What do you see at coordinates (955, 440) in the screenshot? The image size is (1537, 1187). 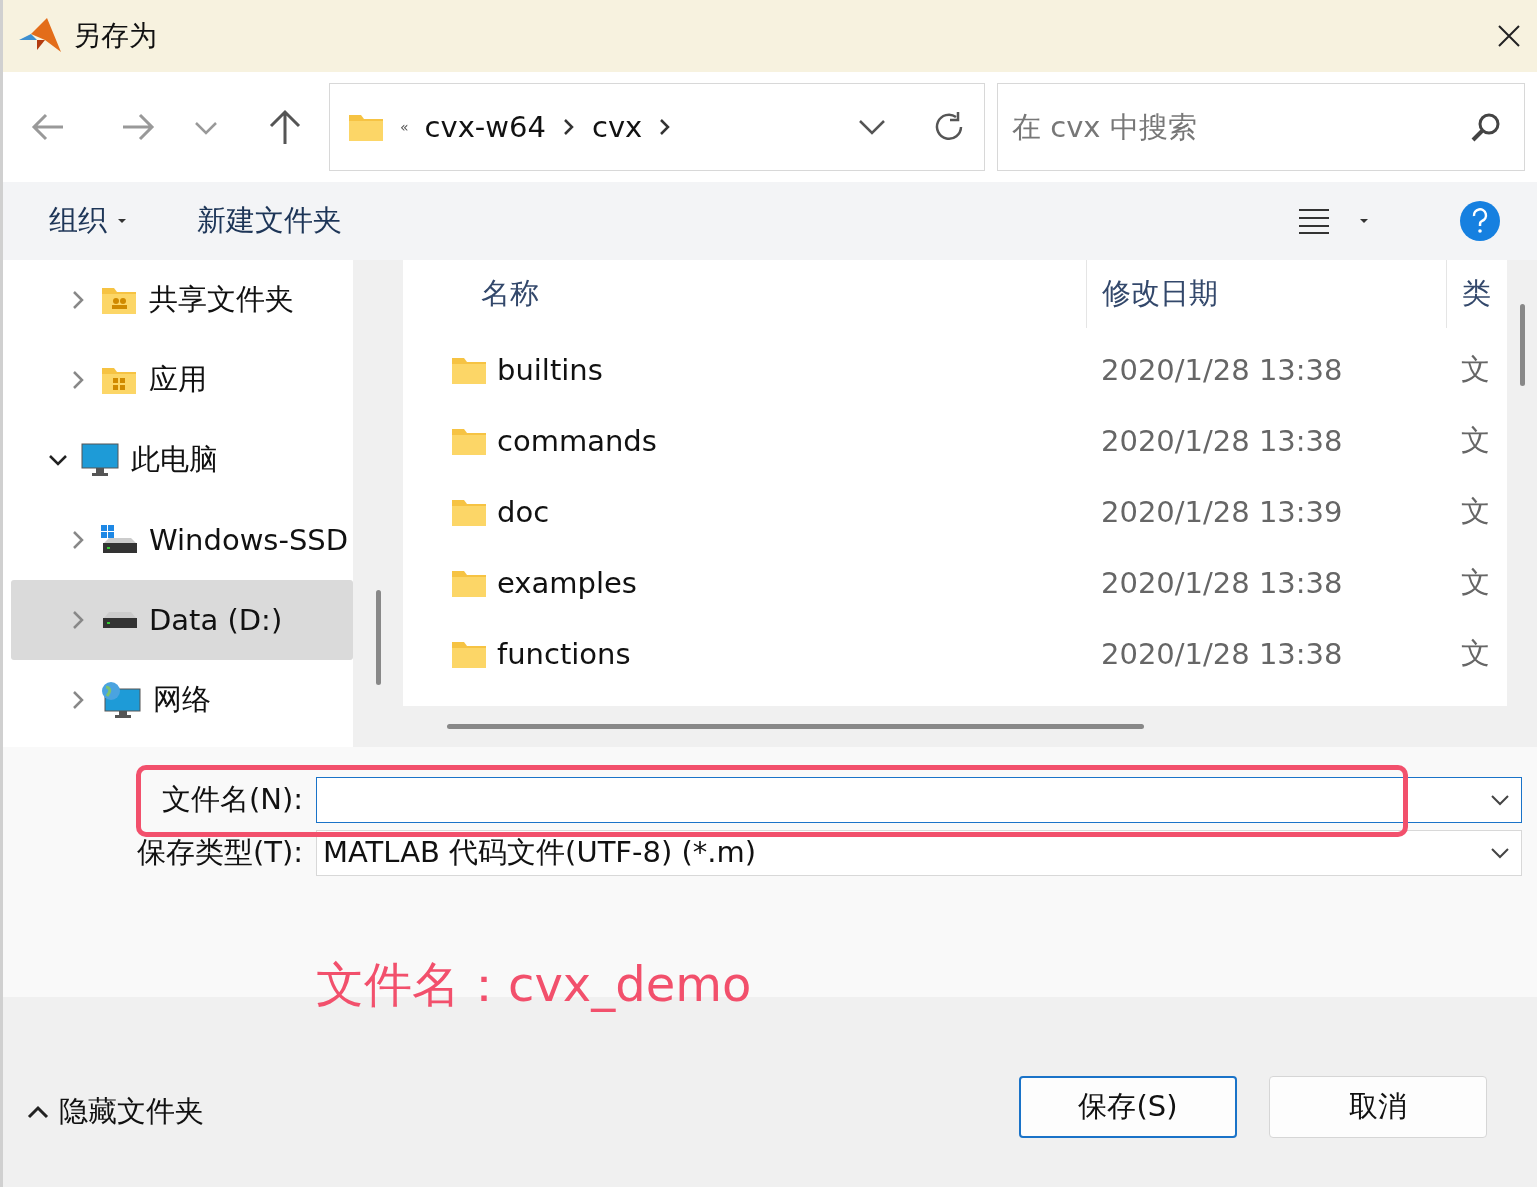 I see `file-row: commands 2020/1/28 13:38 文` at bounding box center [955, 440].